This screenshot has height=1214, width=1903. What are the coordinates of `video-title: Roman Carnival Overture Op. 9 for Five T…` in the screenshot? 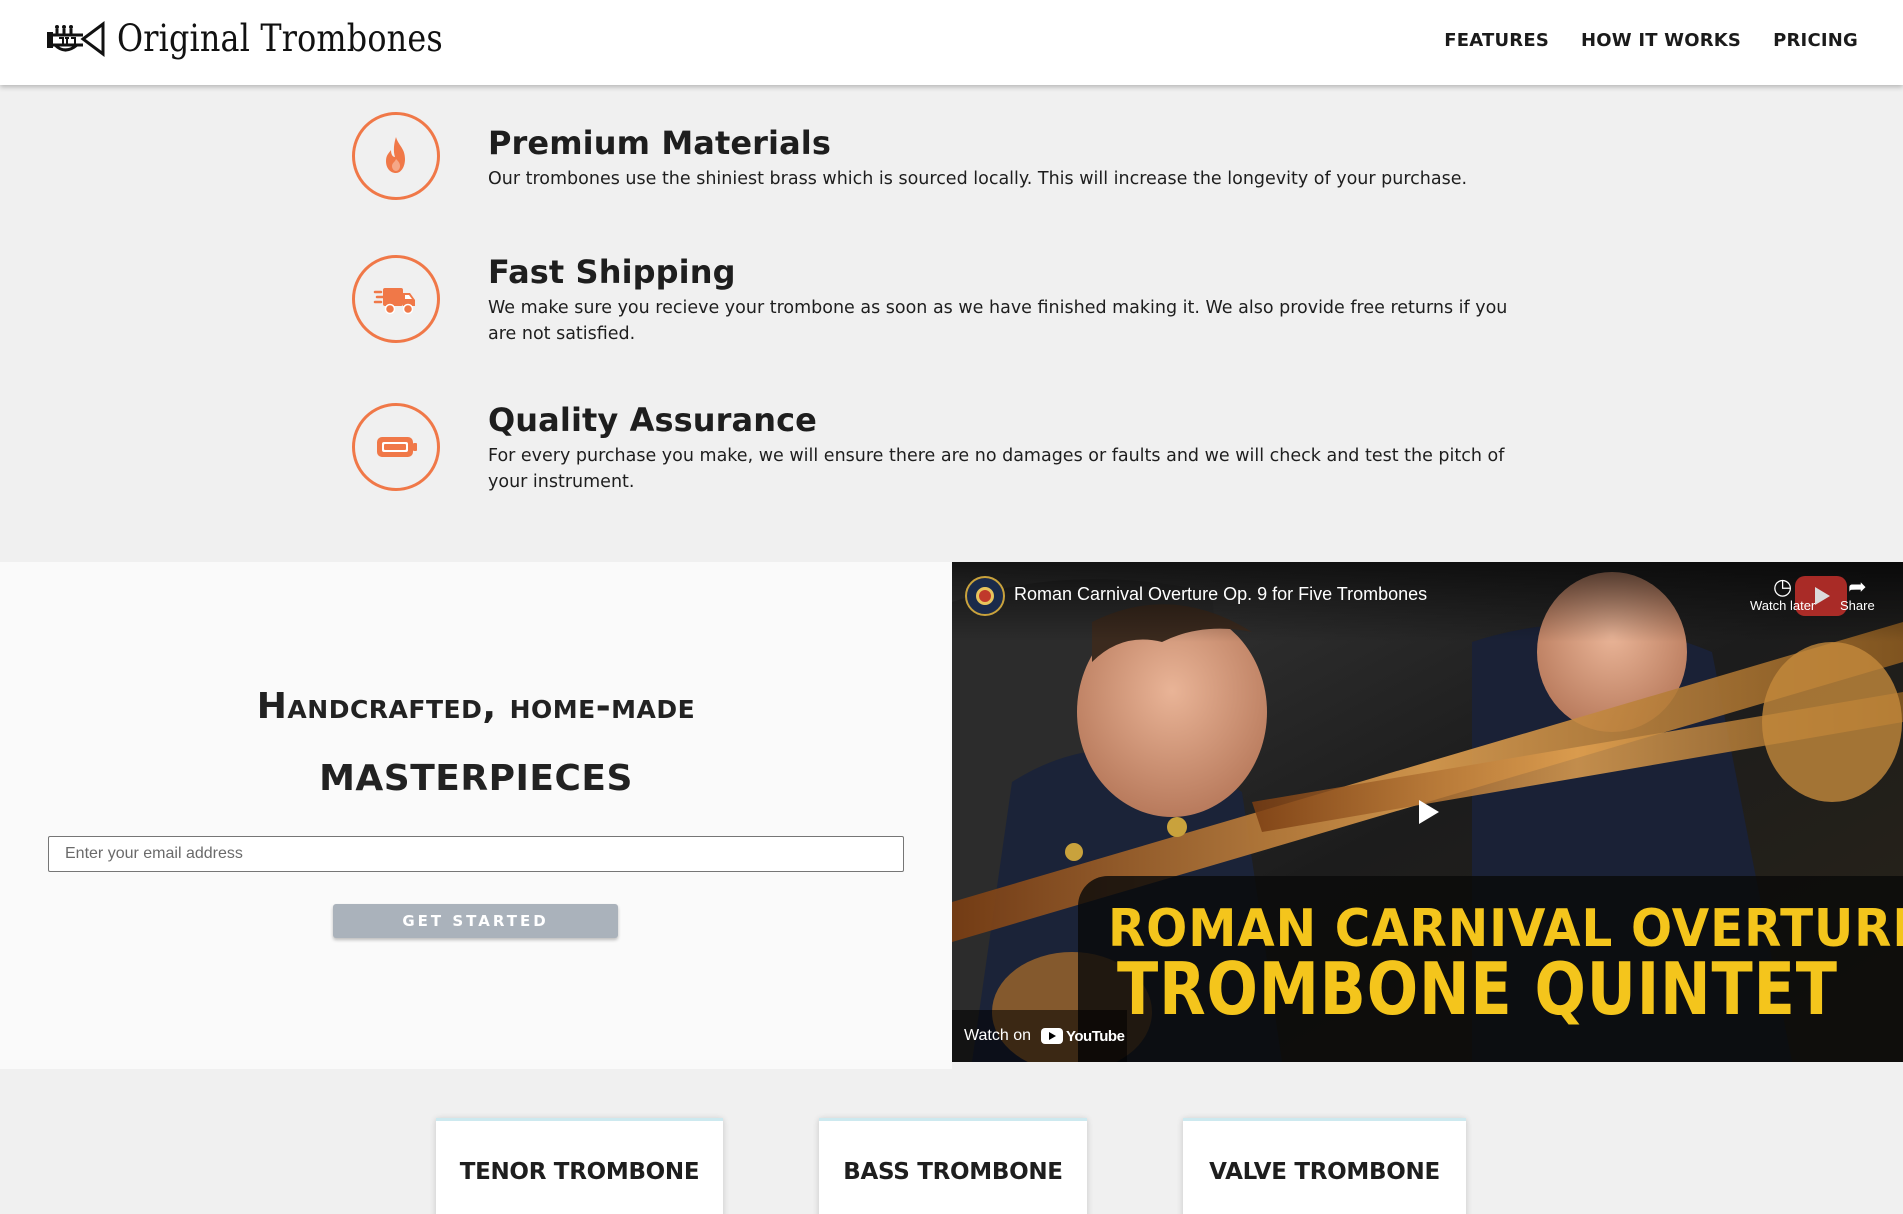 It's located at (1220, 594).